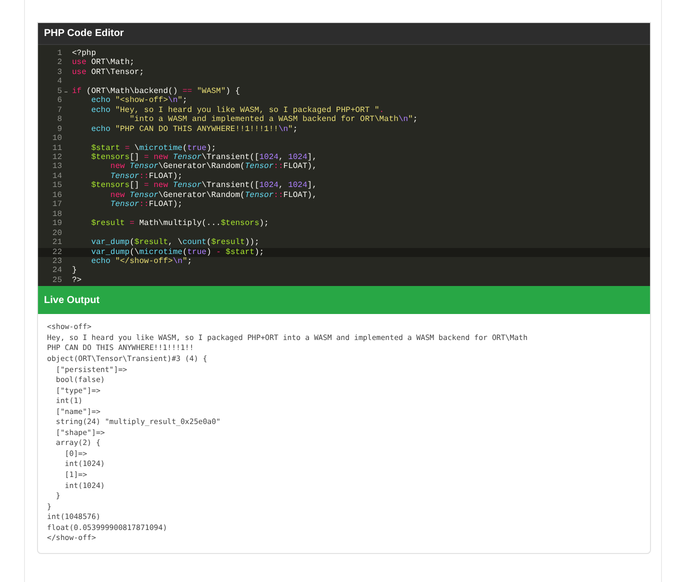 This screenshot has height=582, width=680. I want to click on line-number: 7, so click(59, 110).